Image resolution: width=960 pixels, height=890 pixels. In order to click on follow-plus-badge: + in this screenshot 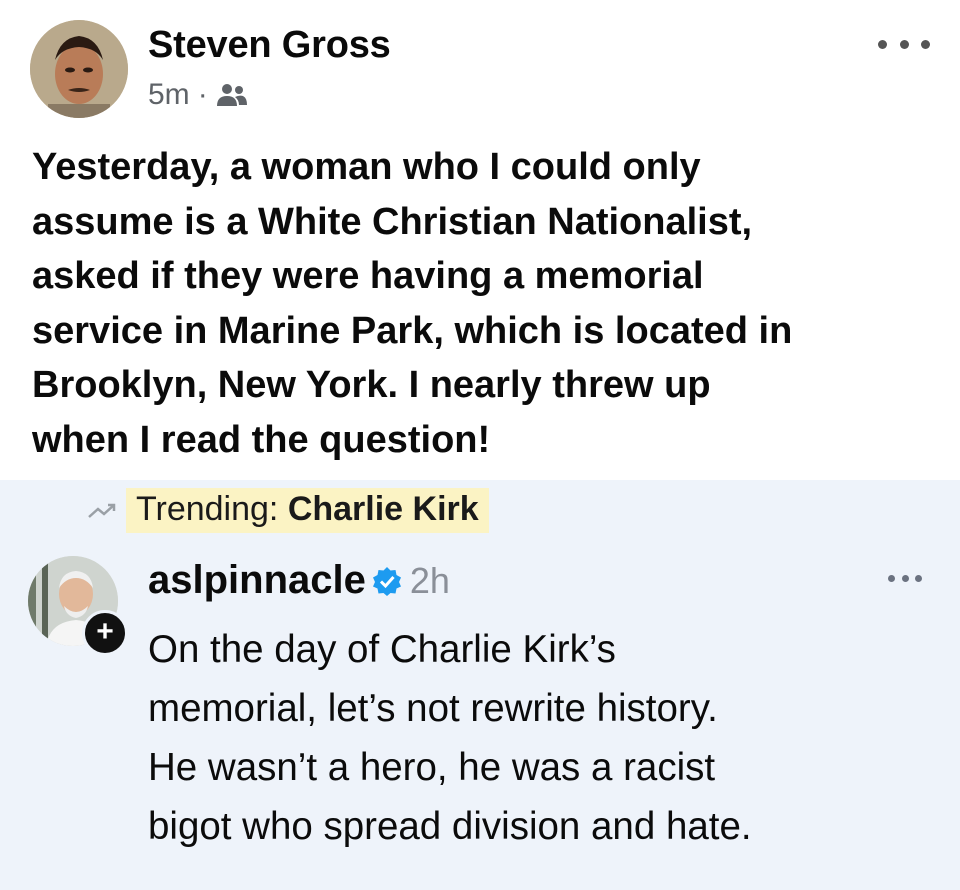, I will do `click(105, 633)`.